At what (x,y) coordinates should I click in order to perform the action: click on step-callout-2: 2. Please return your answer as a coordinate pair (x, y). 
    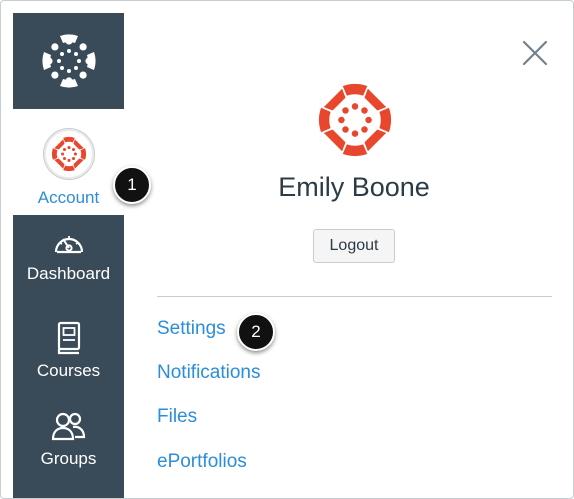
    Looking at the image, I should click on (256, 332).